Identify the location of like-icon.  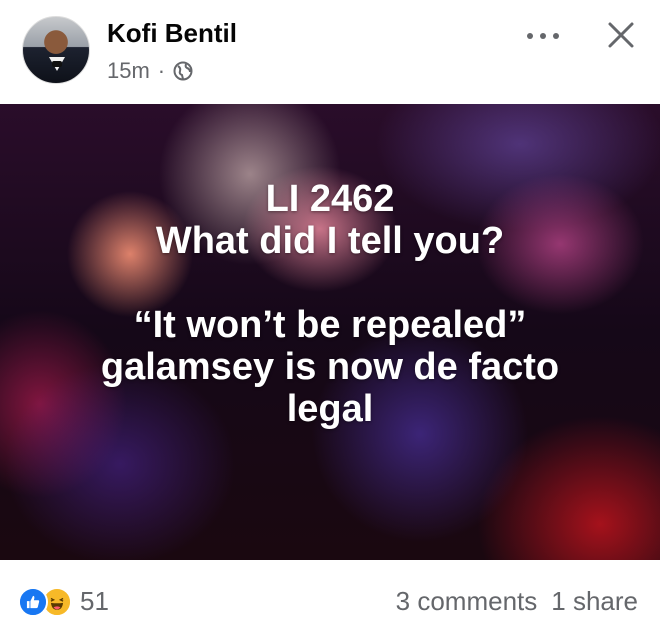
(33, 601).